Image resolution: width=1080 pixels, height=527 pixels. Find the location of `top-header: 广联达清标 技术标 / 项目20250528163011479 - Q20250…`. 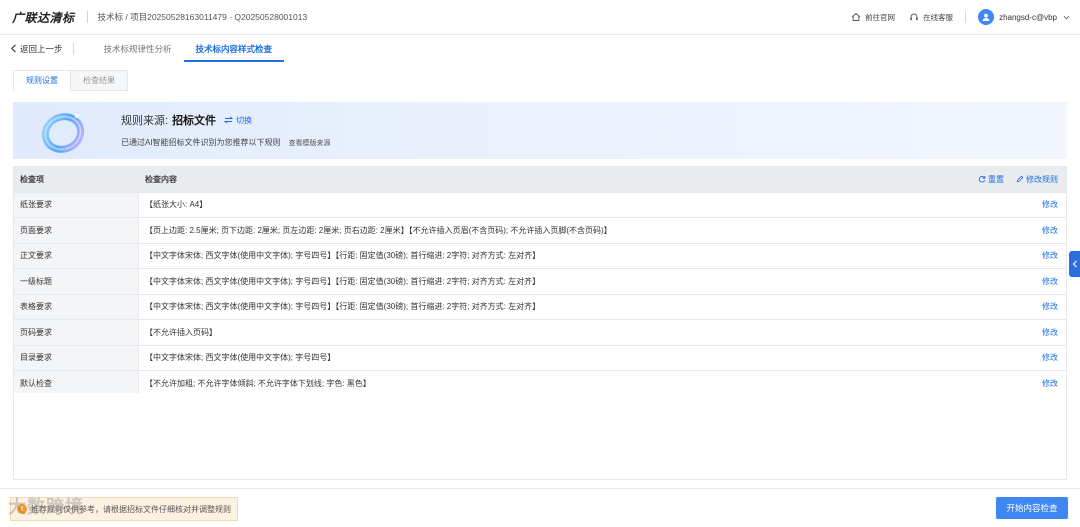

top-header: 广联达清标 技术标 / 项目20250528163011479 - Q20250… is located at coordinates (540, 17).